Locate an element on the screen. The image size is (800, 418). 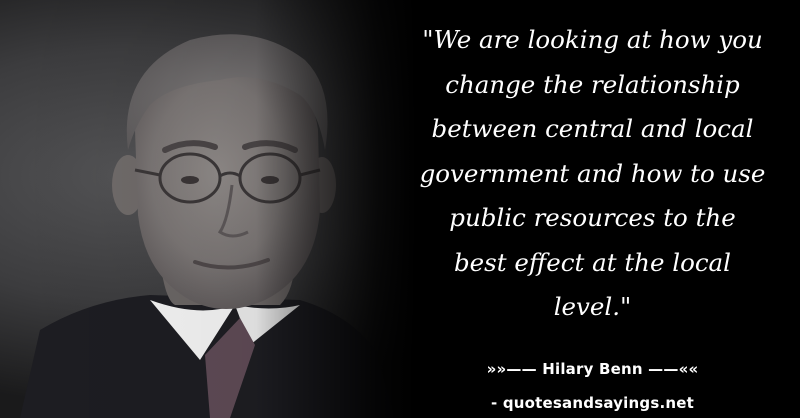
quote-line: "We are looking at how you is located at coordinates (592, 39).